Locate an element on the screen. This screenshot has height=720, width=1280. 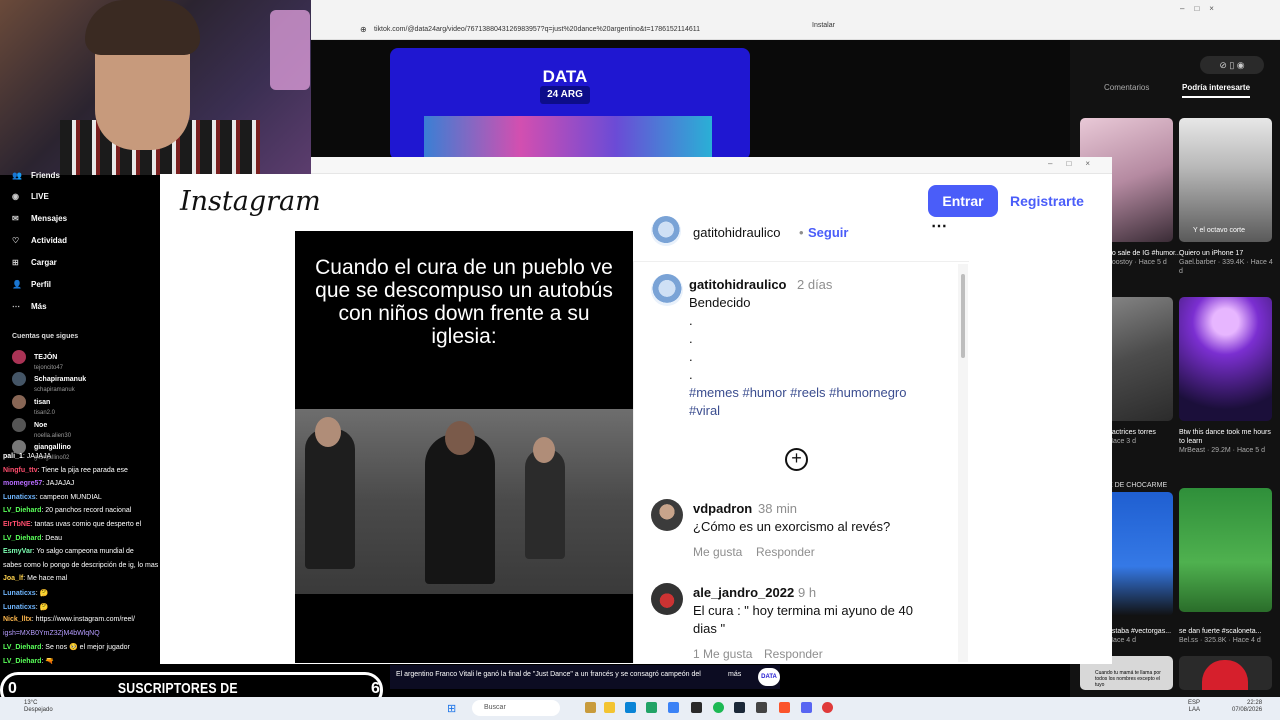
start-menu-icon: ⊞ is located at coordinates (451, 708).